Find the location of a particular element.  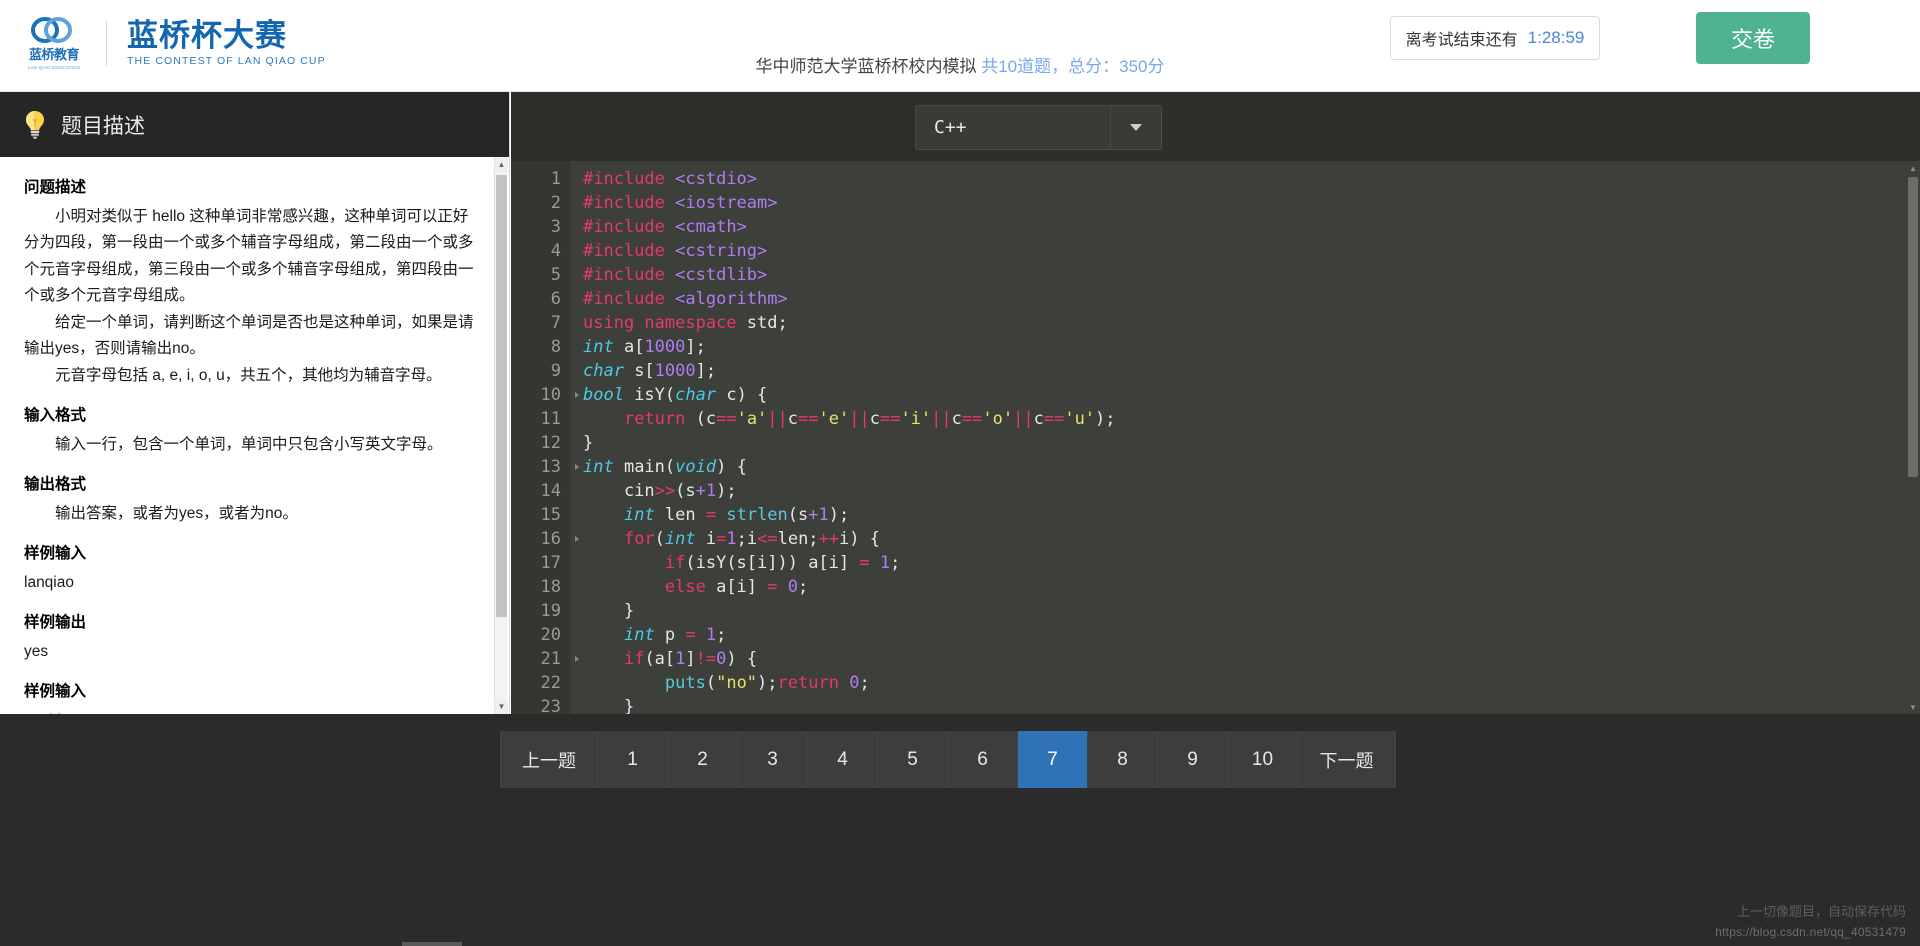

code-token: <cstring> is located at coordinates (721, 251).